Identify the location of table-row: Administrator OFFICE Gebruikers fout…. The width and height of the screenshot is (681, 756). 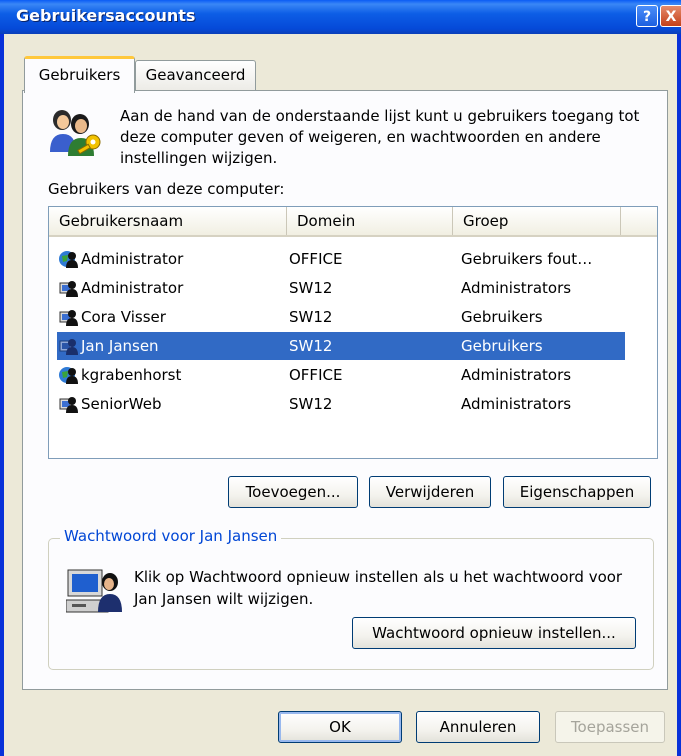
(341, 259).